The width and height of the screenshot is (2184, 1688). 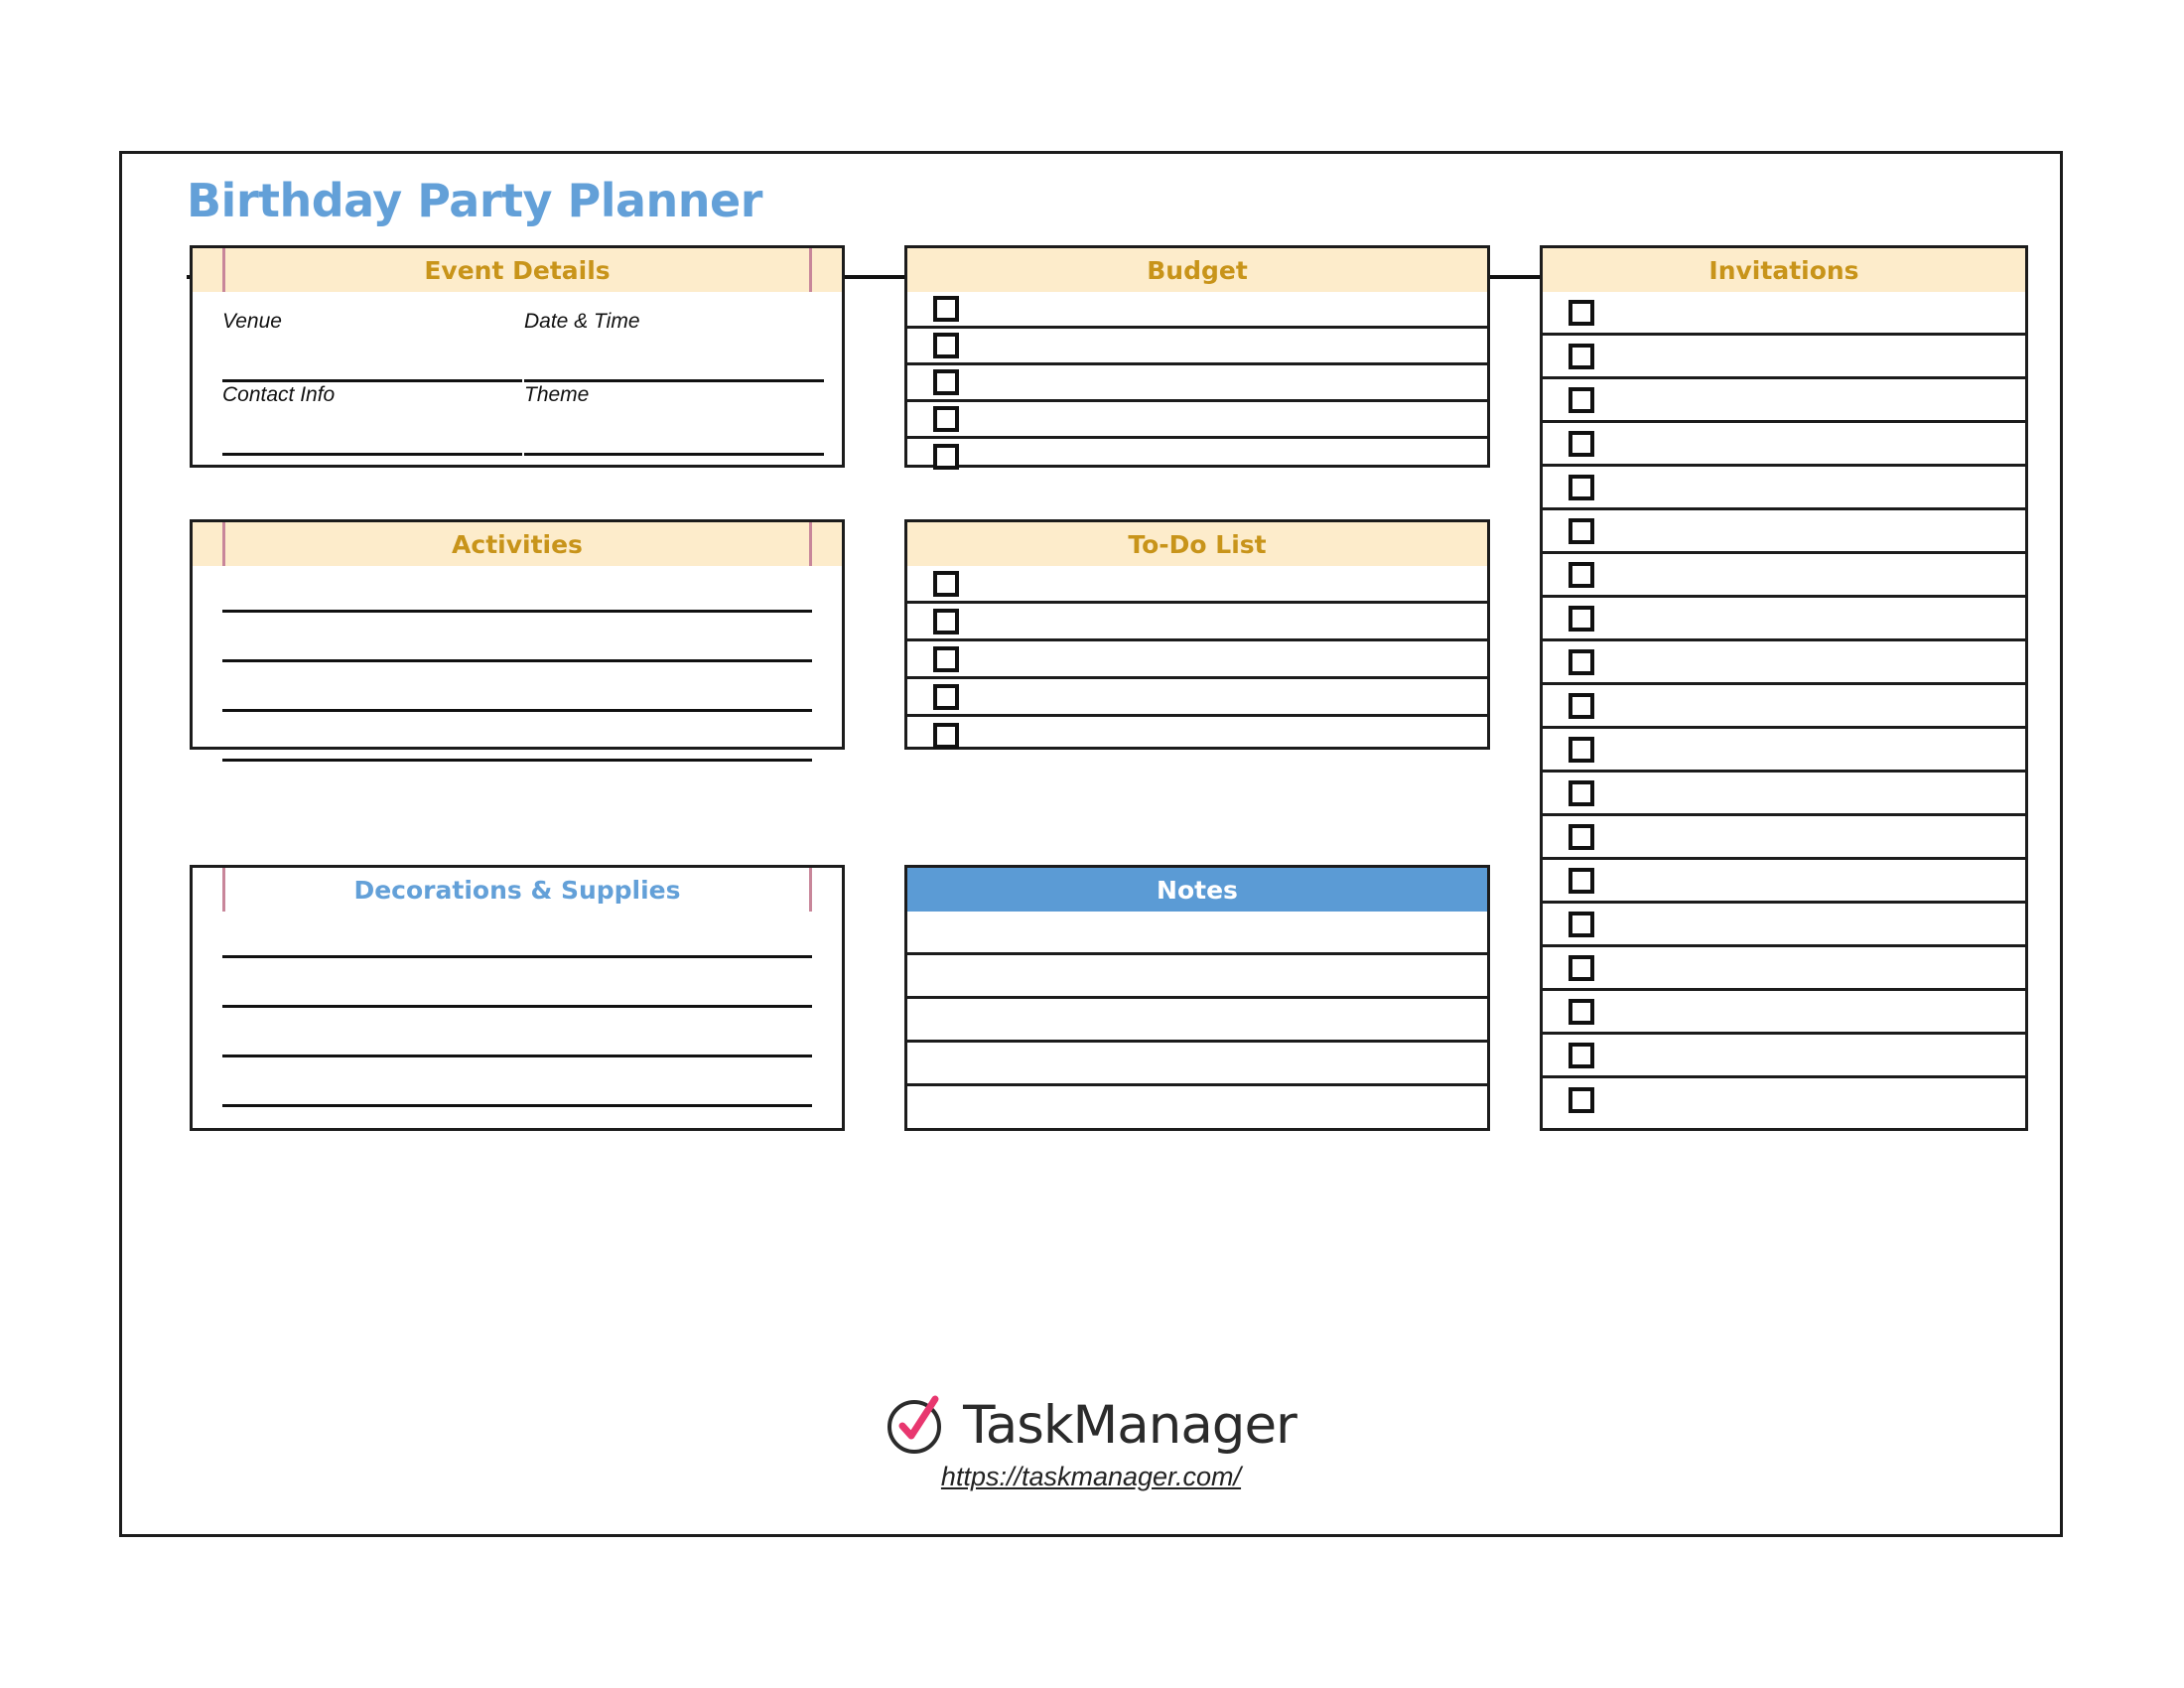 What do you see at coordinates (372, 380) in the screenshot?
I see `field-venue-writeline` at bounding box center [372, 380].